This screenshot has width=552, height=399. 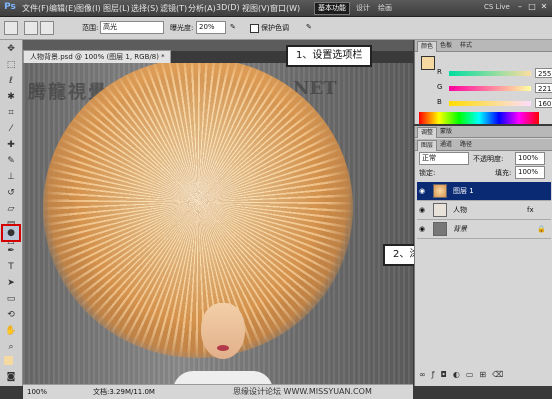 What do you see at coordinates (446, 46) in the screenshot?
I see `tab-swatches: 色板` at bounding box center [446, 46].